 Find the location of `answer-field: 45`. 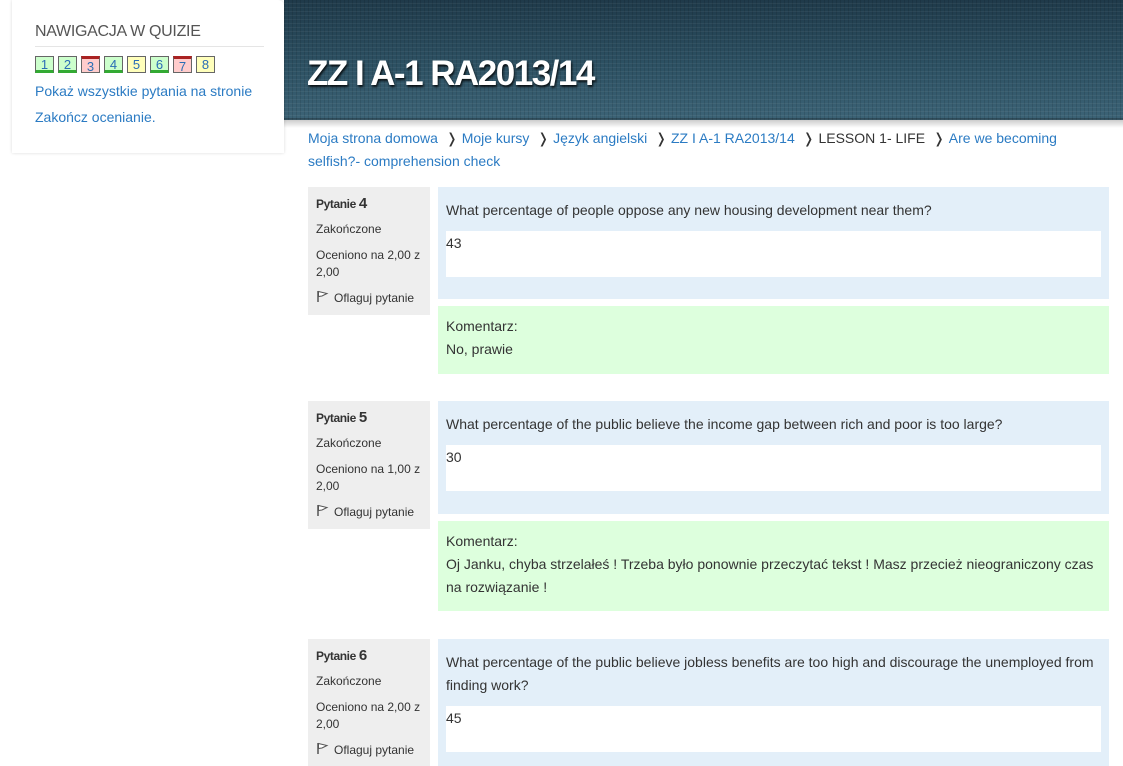

answer-field: 45 is located at coordinates (773, 729).